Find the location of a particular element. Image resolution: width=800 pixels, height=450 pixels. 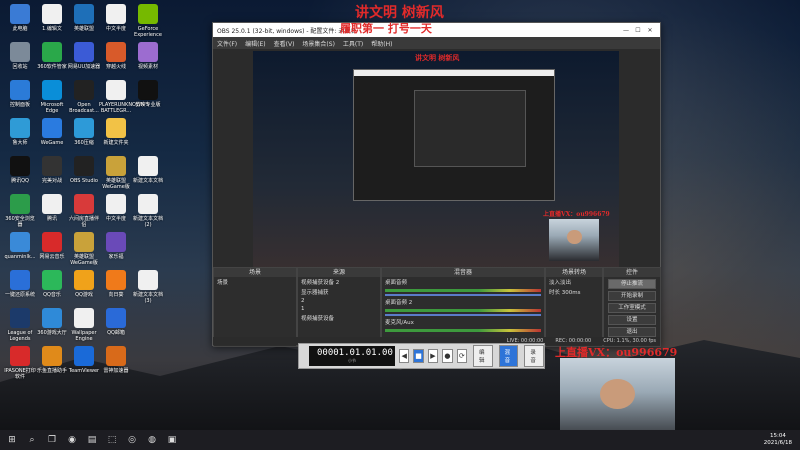

desktop-icon: 向日葵 is located at coordinates (116, 284).